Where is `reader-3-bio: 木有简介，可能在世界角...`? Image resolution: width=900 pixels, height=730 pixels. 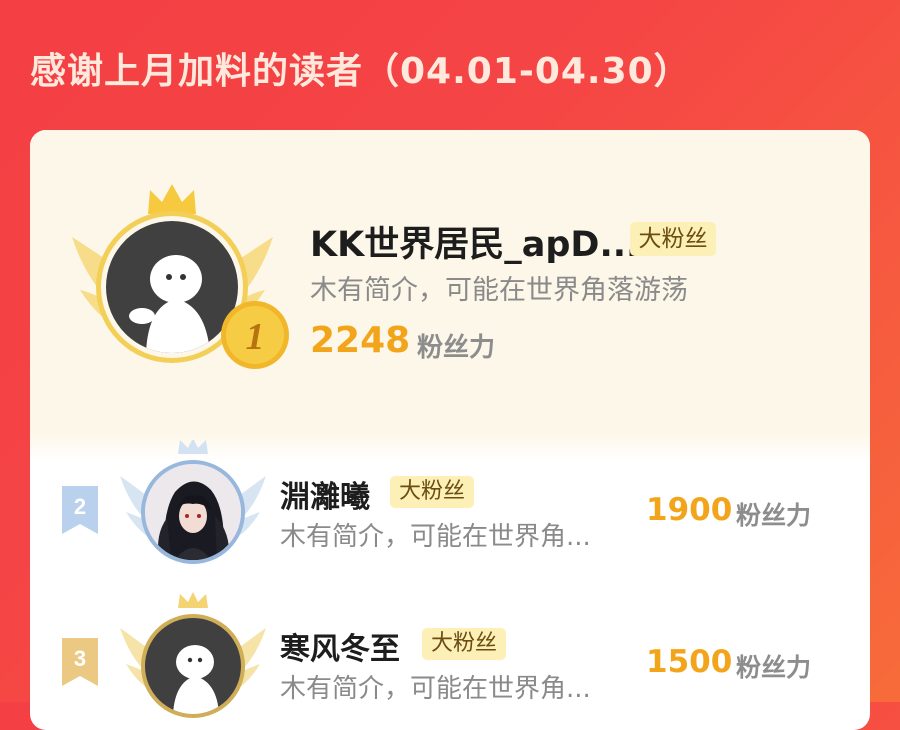 reader-3-bio: 木有简介，可能在世界角... is located at coordinates (435, 689).